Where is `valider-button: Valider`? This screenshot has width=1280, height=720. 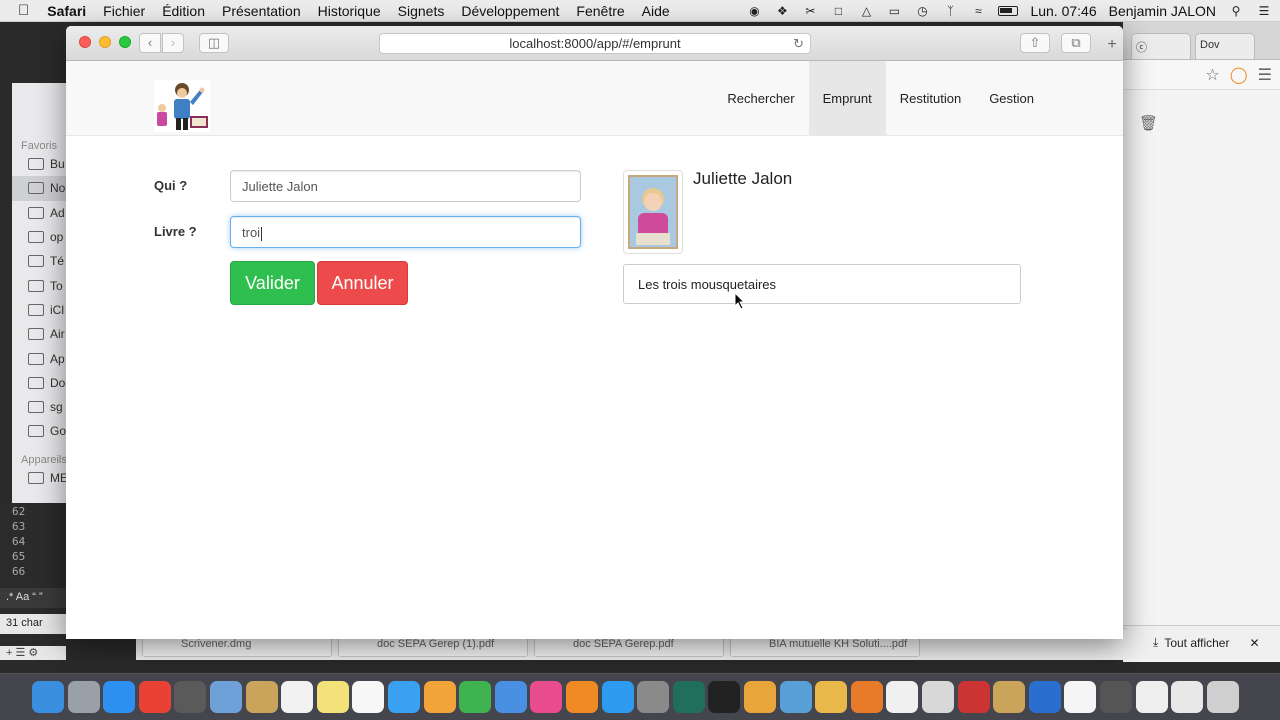 valider-button: Valider is located at coordinates (272, 283).